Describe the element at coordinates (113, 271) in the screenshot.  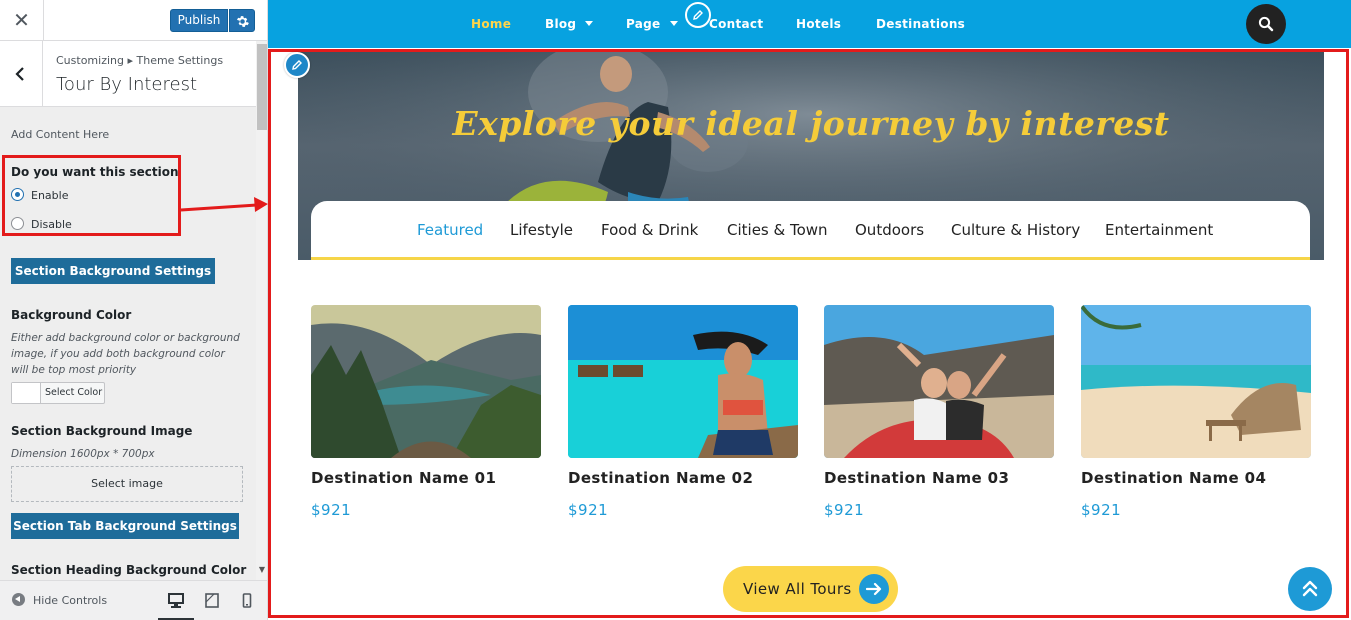
I see `section-background-settings-button: Section Background Settings` at that location.